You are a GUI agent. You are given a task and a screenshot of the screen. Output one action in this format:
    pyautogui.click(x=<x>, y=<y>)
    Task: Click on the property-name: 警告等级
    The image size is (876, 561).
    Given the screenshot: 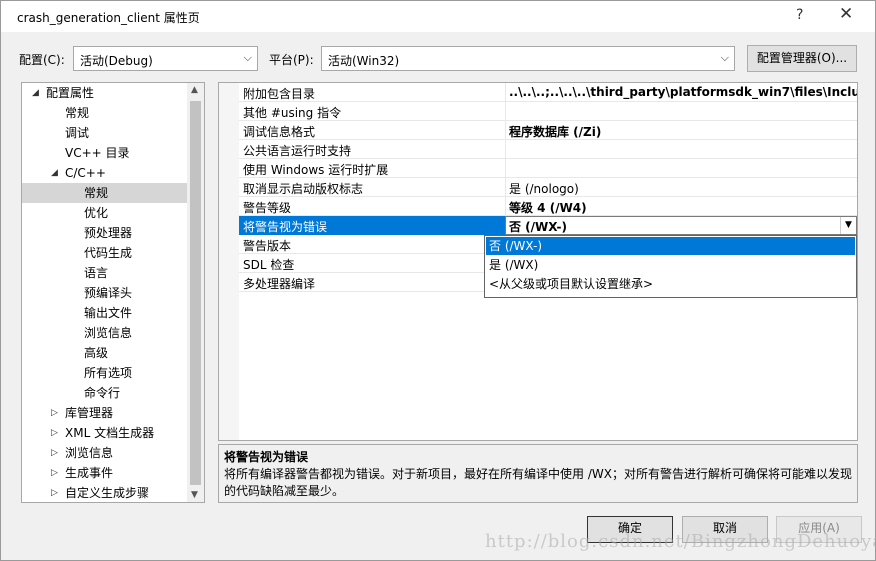 What is the action you would take?
    pyautogui.click(x=267, y=208)
    